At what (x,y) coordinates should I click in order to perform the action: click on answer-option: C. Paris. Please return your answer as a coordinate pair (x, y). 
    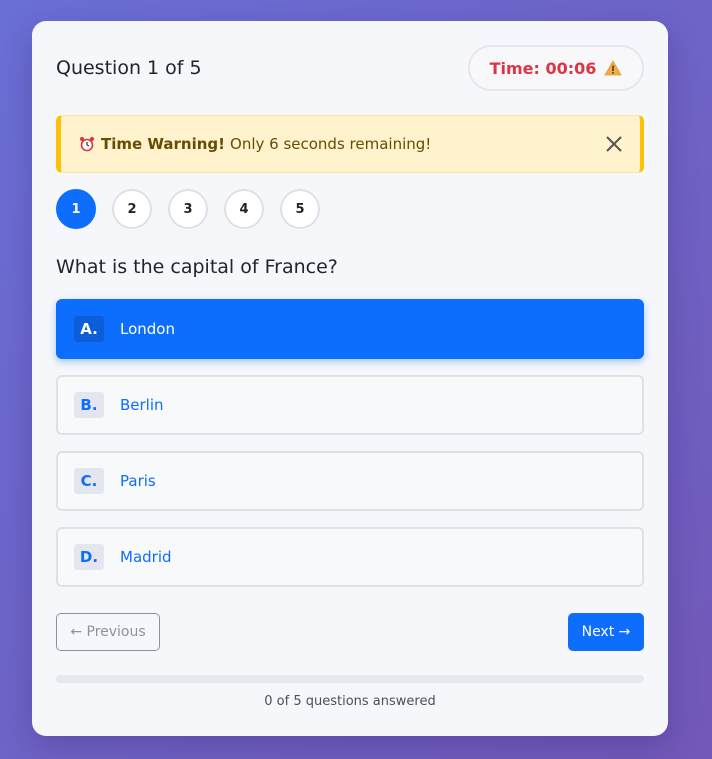
    Looking at the image, I should click on (350, 481).